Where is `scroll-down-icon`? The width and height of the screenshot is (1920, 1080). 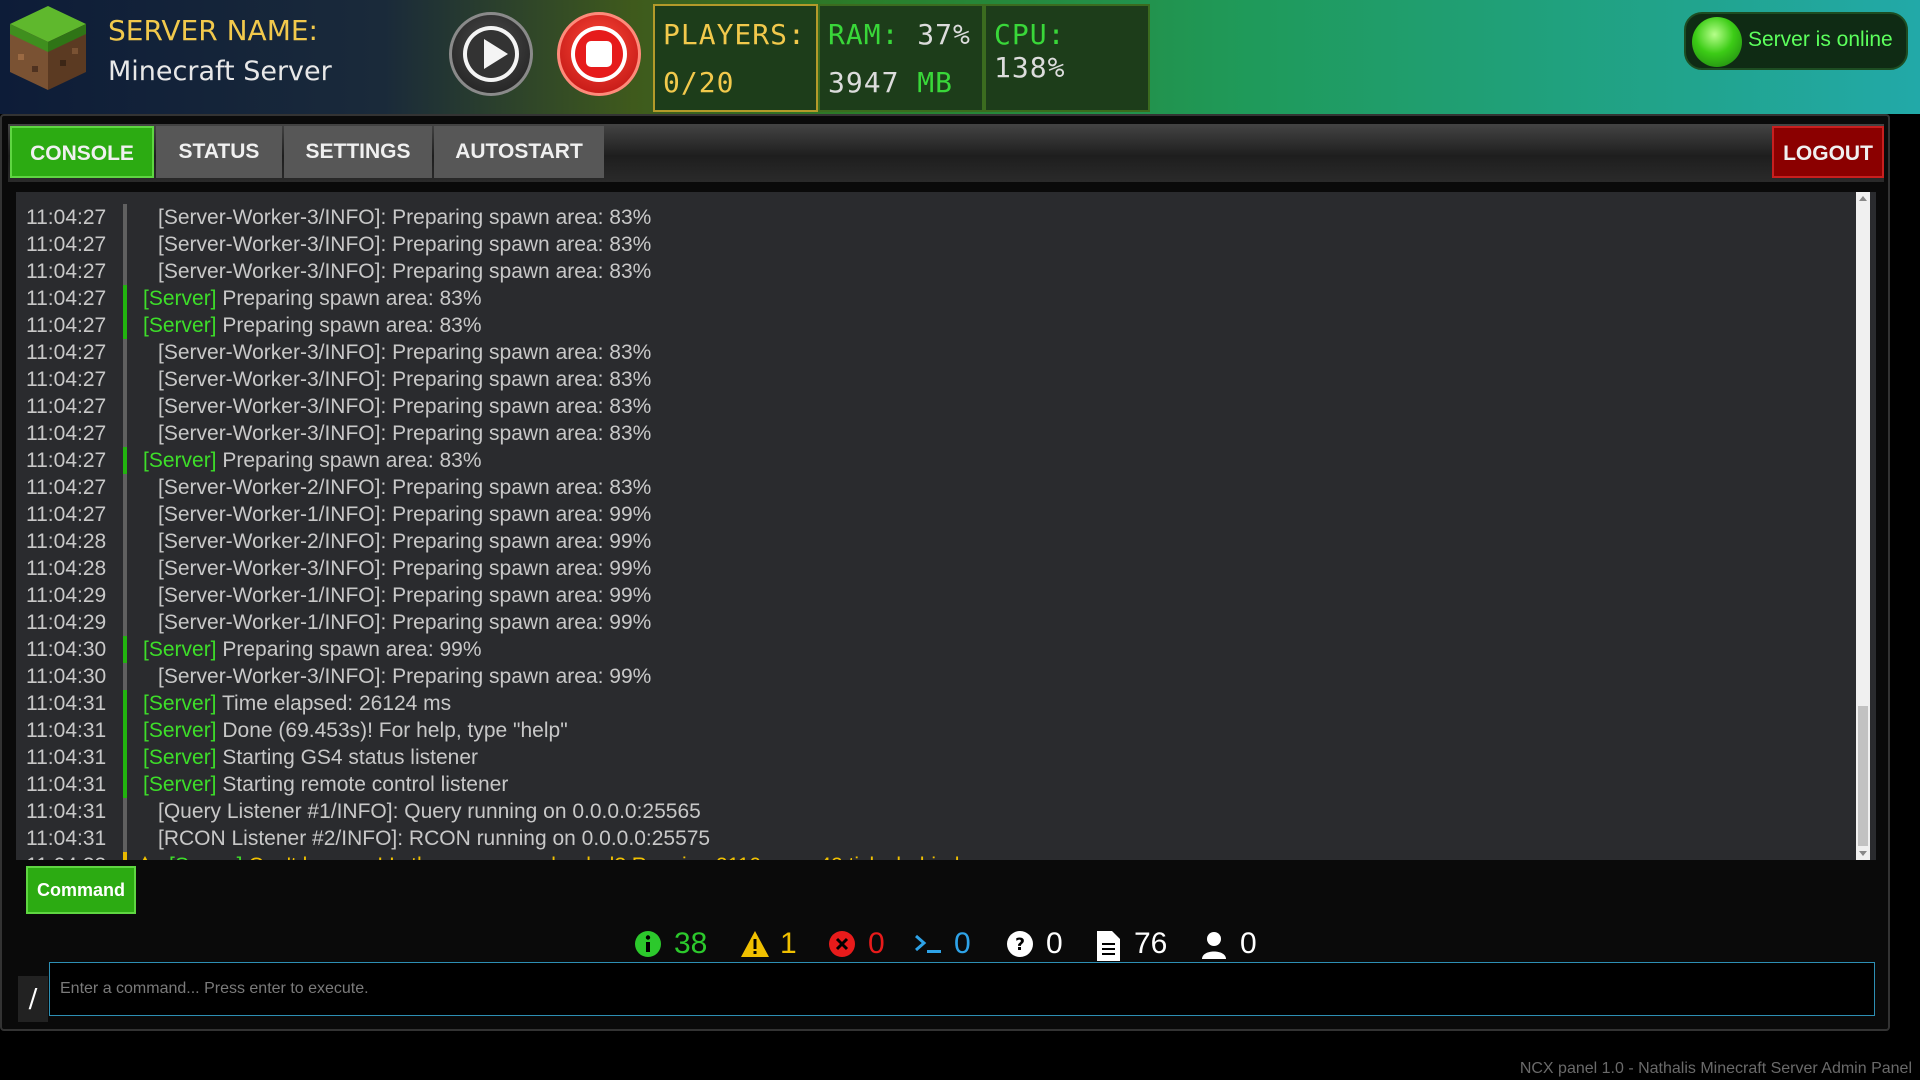 scroll-down-icon is located at coordinates (1863, 853).